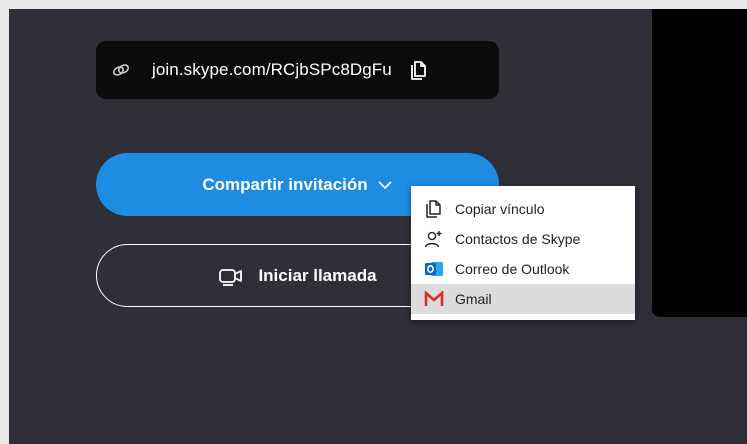 Image resolution: width=747 pixels, height=444 pixels. I want to click on menu-item-label: Contactos de Skype, so click(518, 239).